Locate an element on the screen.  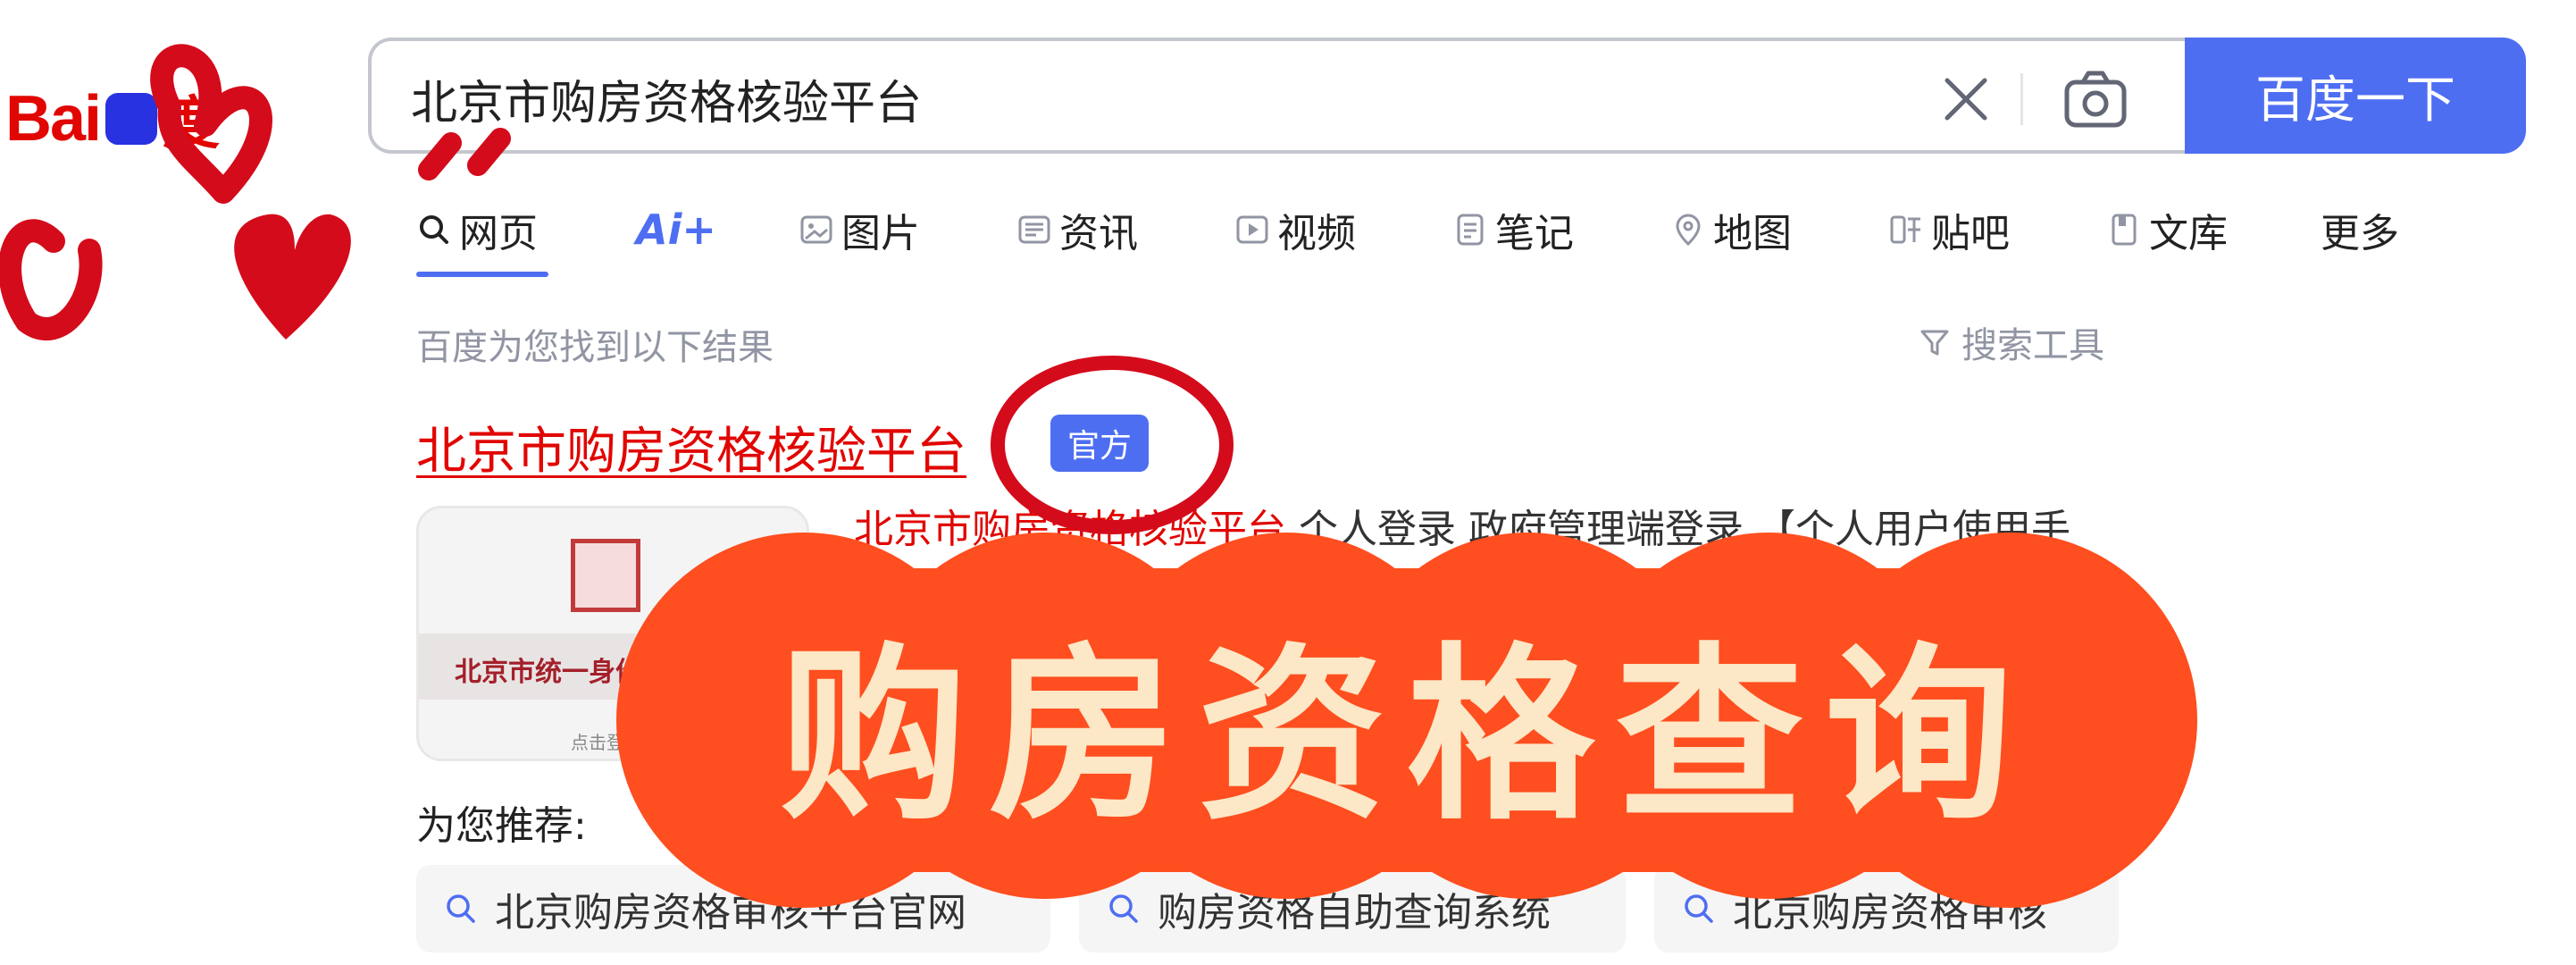
result-title-link: 北京市购房资格核验平台 is located at coordinates (691, 447).